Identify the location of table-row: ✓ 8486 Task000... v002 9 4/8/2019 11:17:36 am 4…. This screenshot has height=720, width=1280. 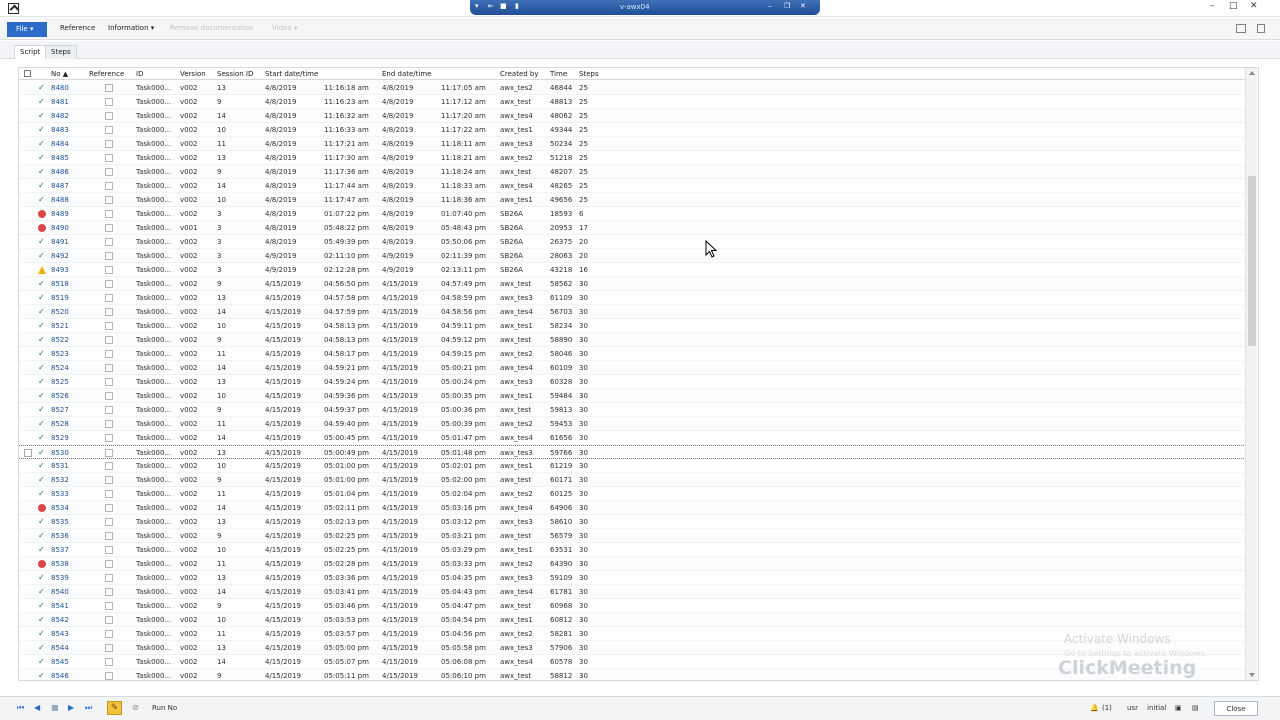
(634, 172).